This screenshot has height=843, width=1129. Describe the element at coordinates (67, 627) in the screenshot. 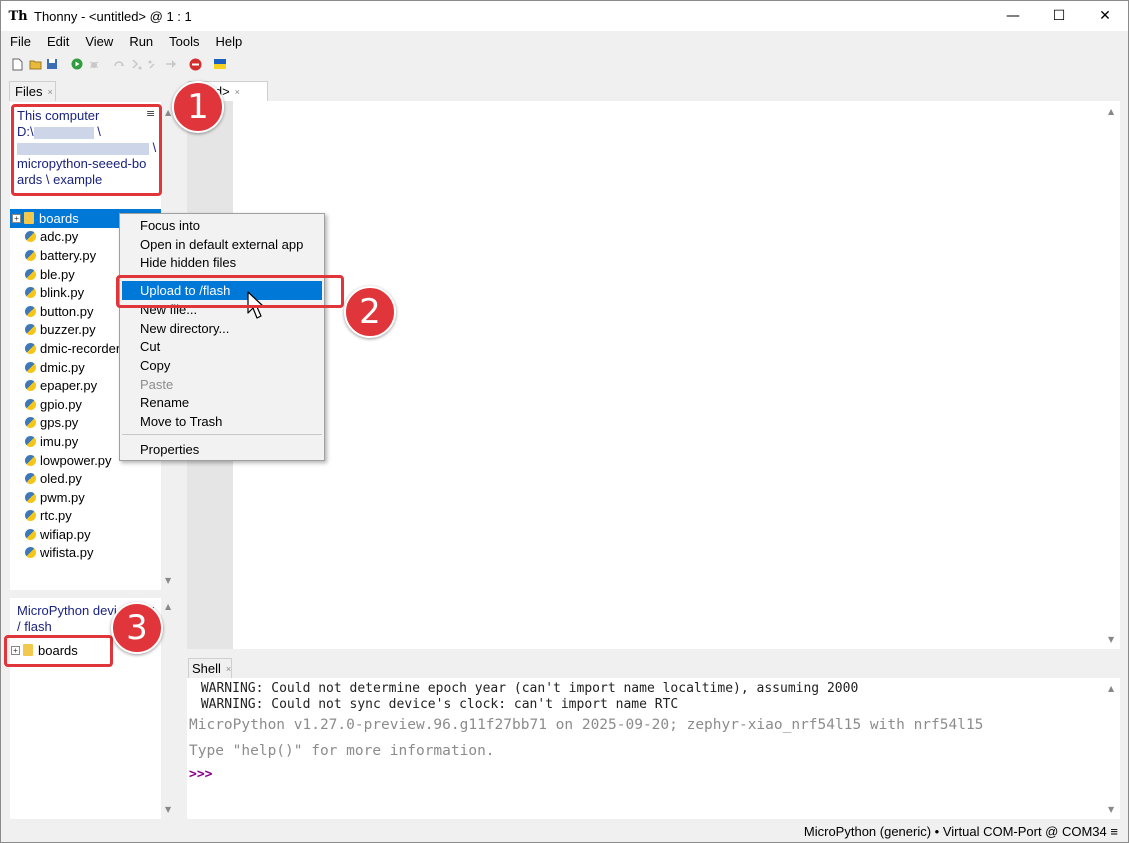

I see `device-path-flash: / flash` at that location.